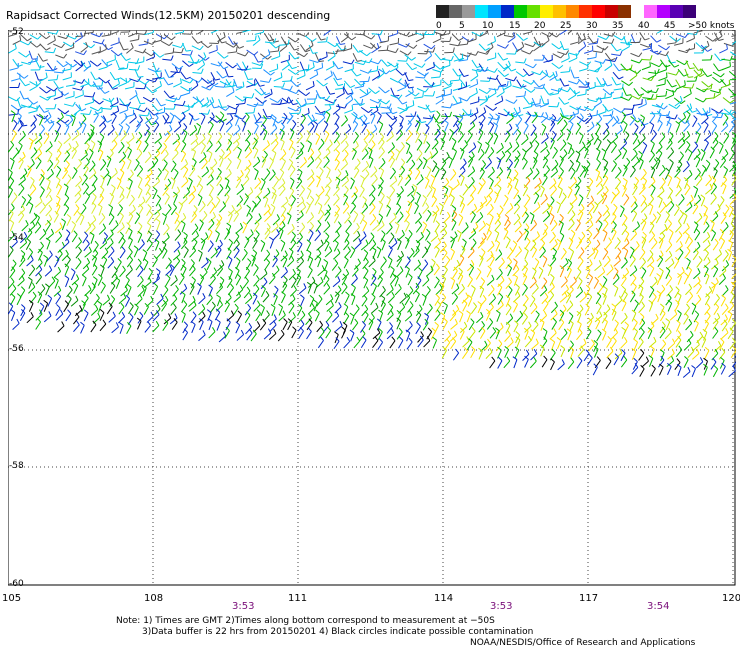 The height and width of the screenshot is (650, 740). What do you see at coordinates (658, 606) in the screenshot?
I see `time-label: 3:54` at bounding box center [658, 606].